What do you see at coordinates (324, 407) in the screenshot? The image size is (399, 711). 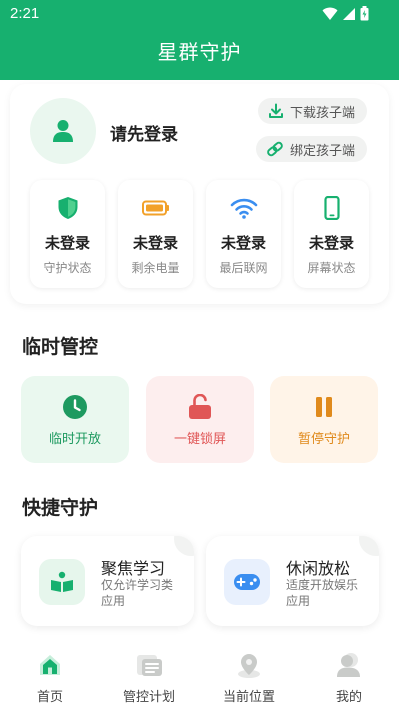 I see `pause-icon` at bounding box center [324, 407].